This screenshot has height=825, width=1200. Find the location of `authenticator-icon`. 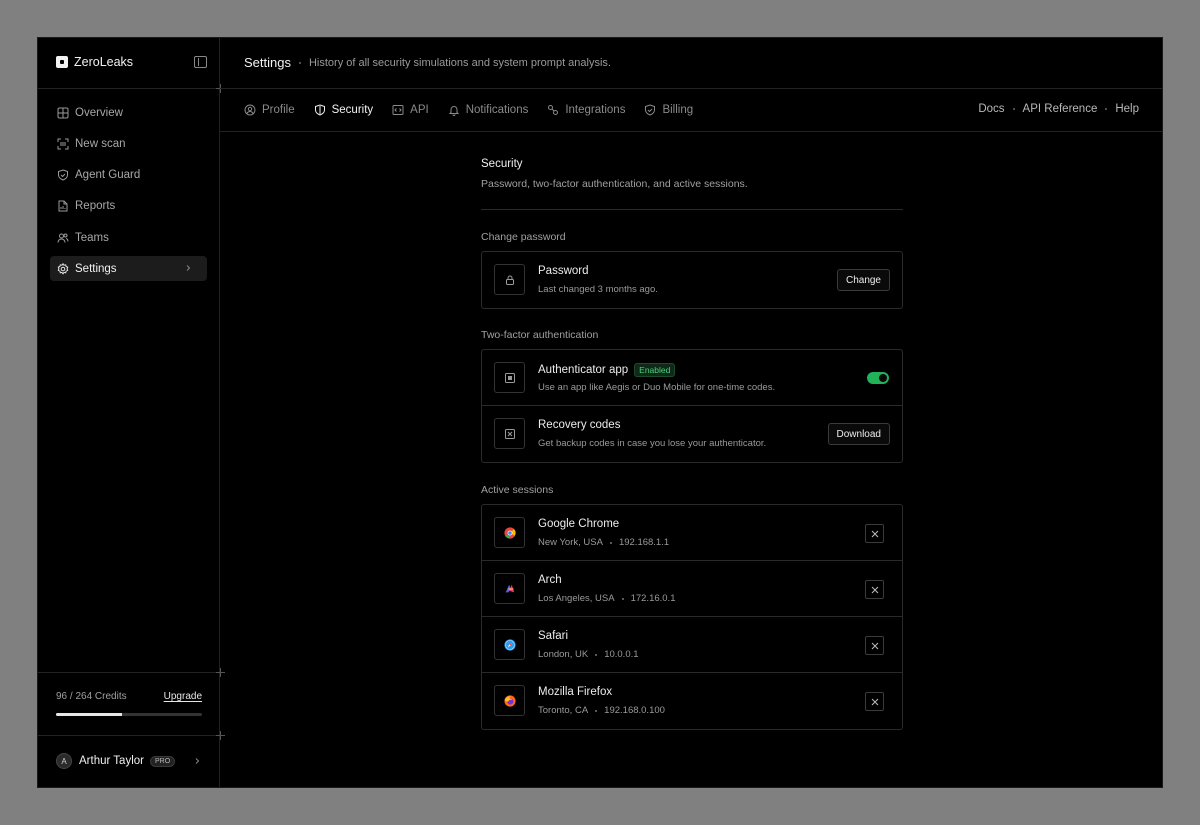

authenticator-icon is located at coordinates (509, 377).